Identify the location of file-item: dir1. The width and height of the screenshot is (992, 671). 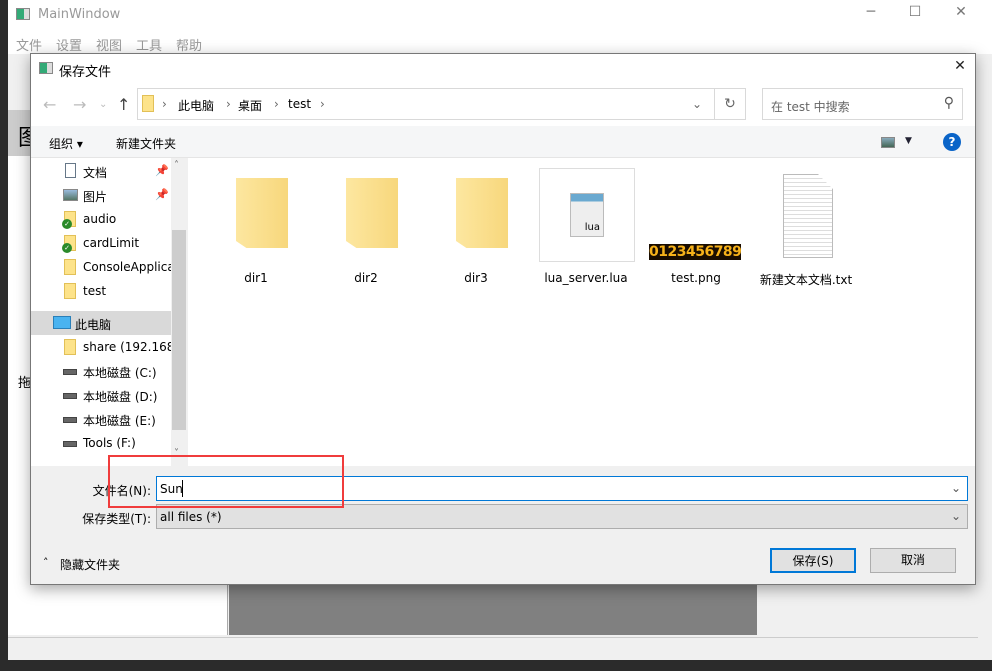
(256, 226).